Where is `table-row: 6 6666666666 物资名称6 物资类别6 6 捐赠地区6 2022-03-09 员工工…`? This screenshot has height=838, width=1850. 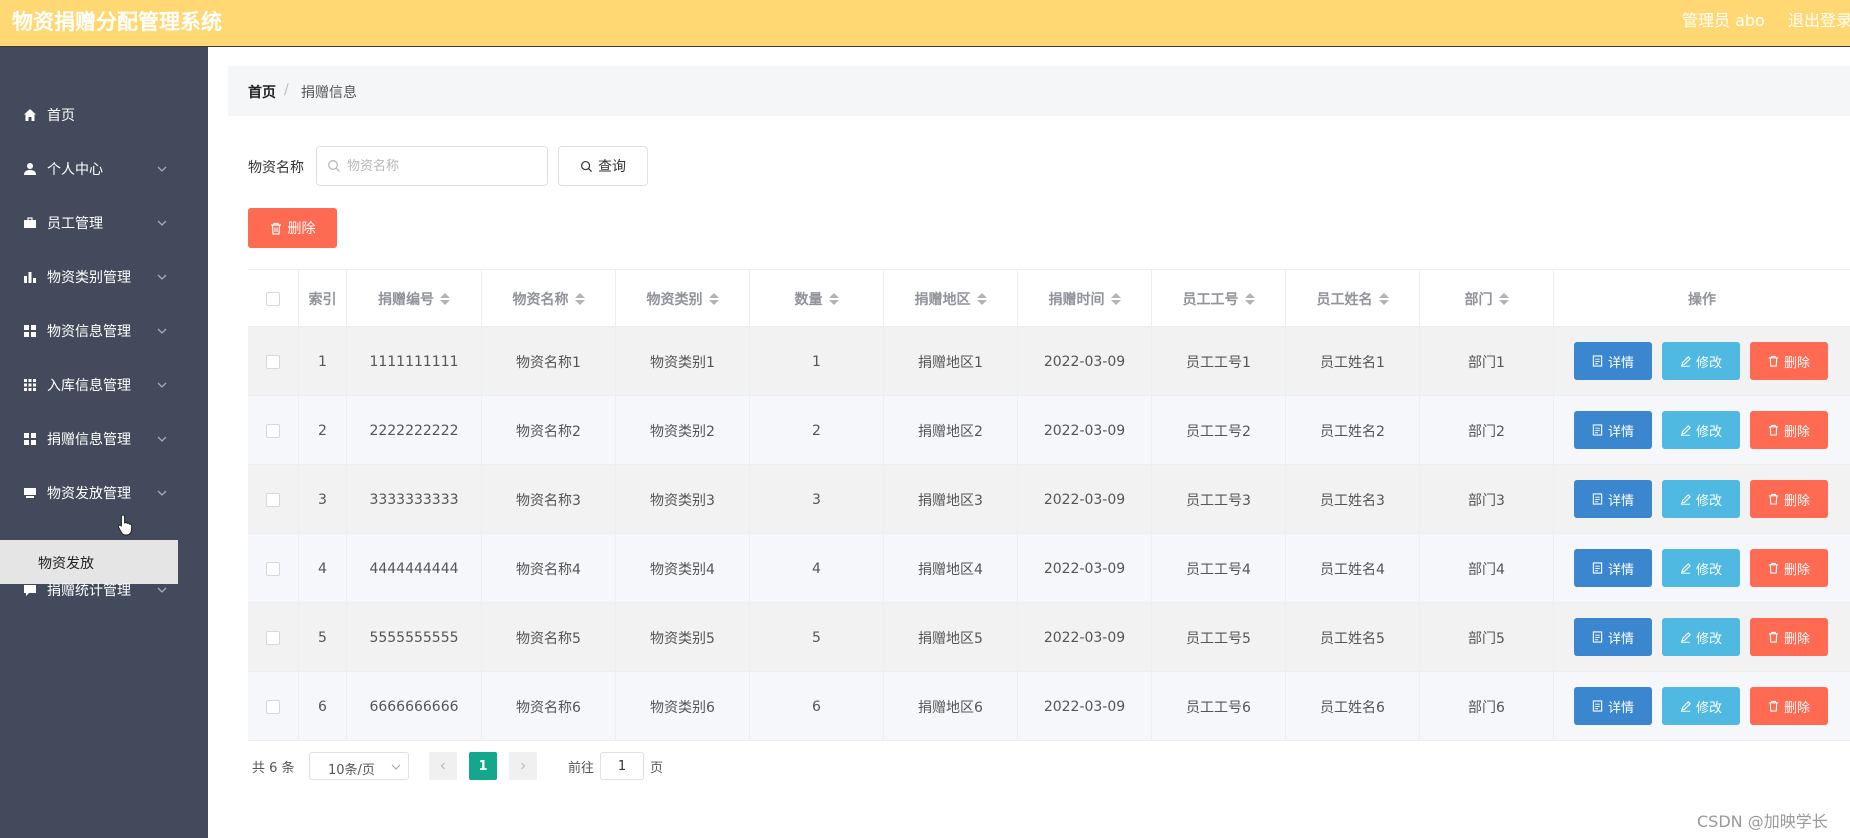
table-row: 6 6666666666 物资名称6 物资类别6 6 捐赠地区6 2022-03-09 员工工… is located at coordinates (1049, 706).